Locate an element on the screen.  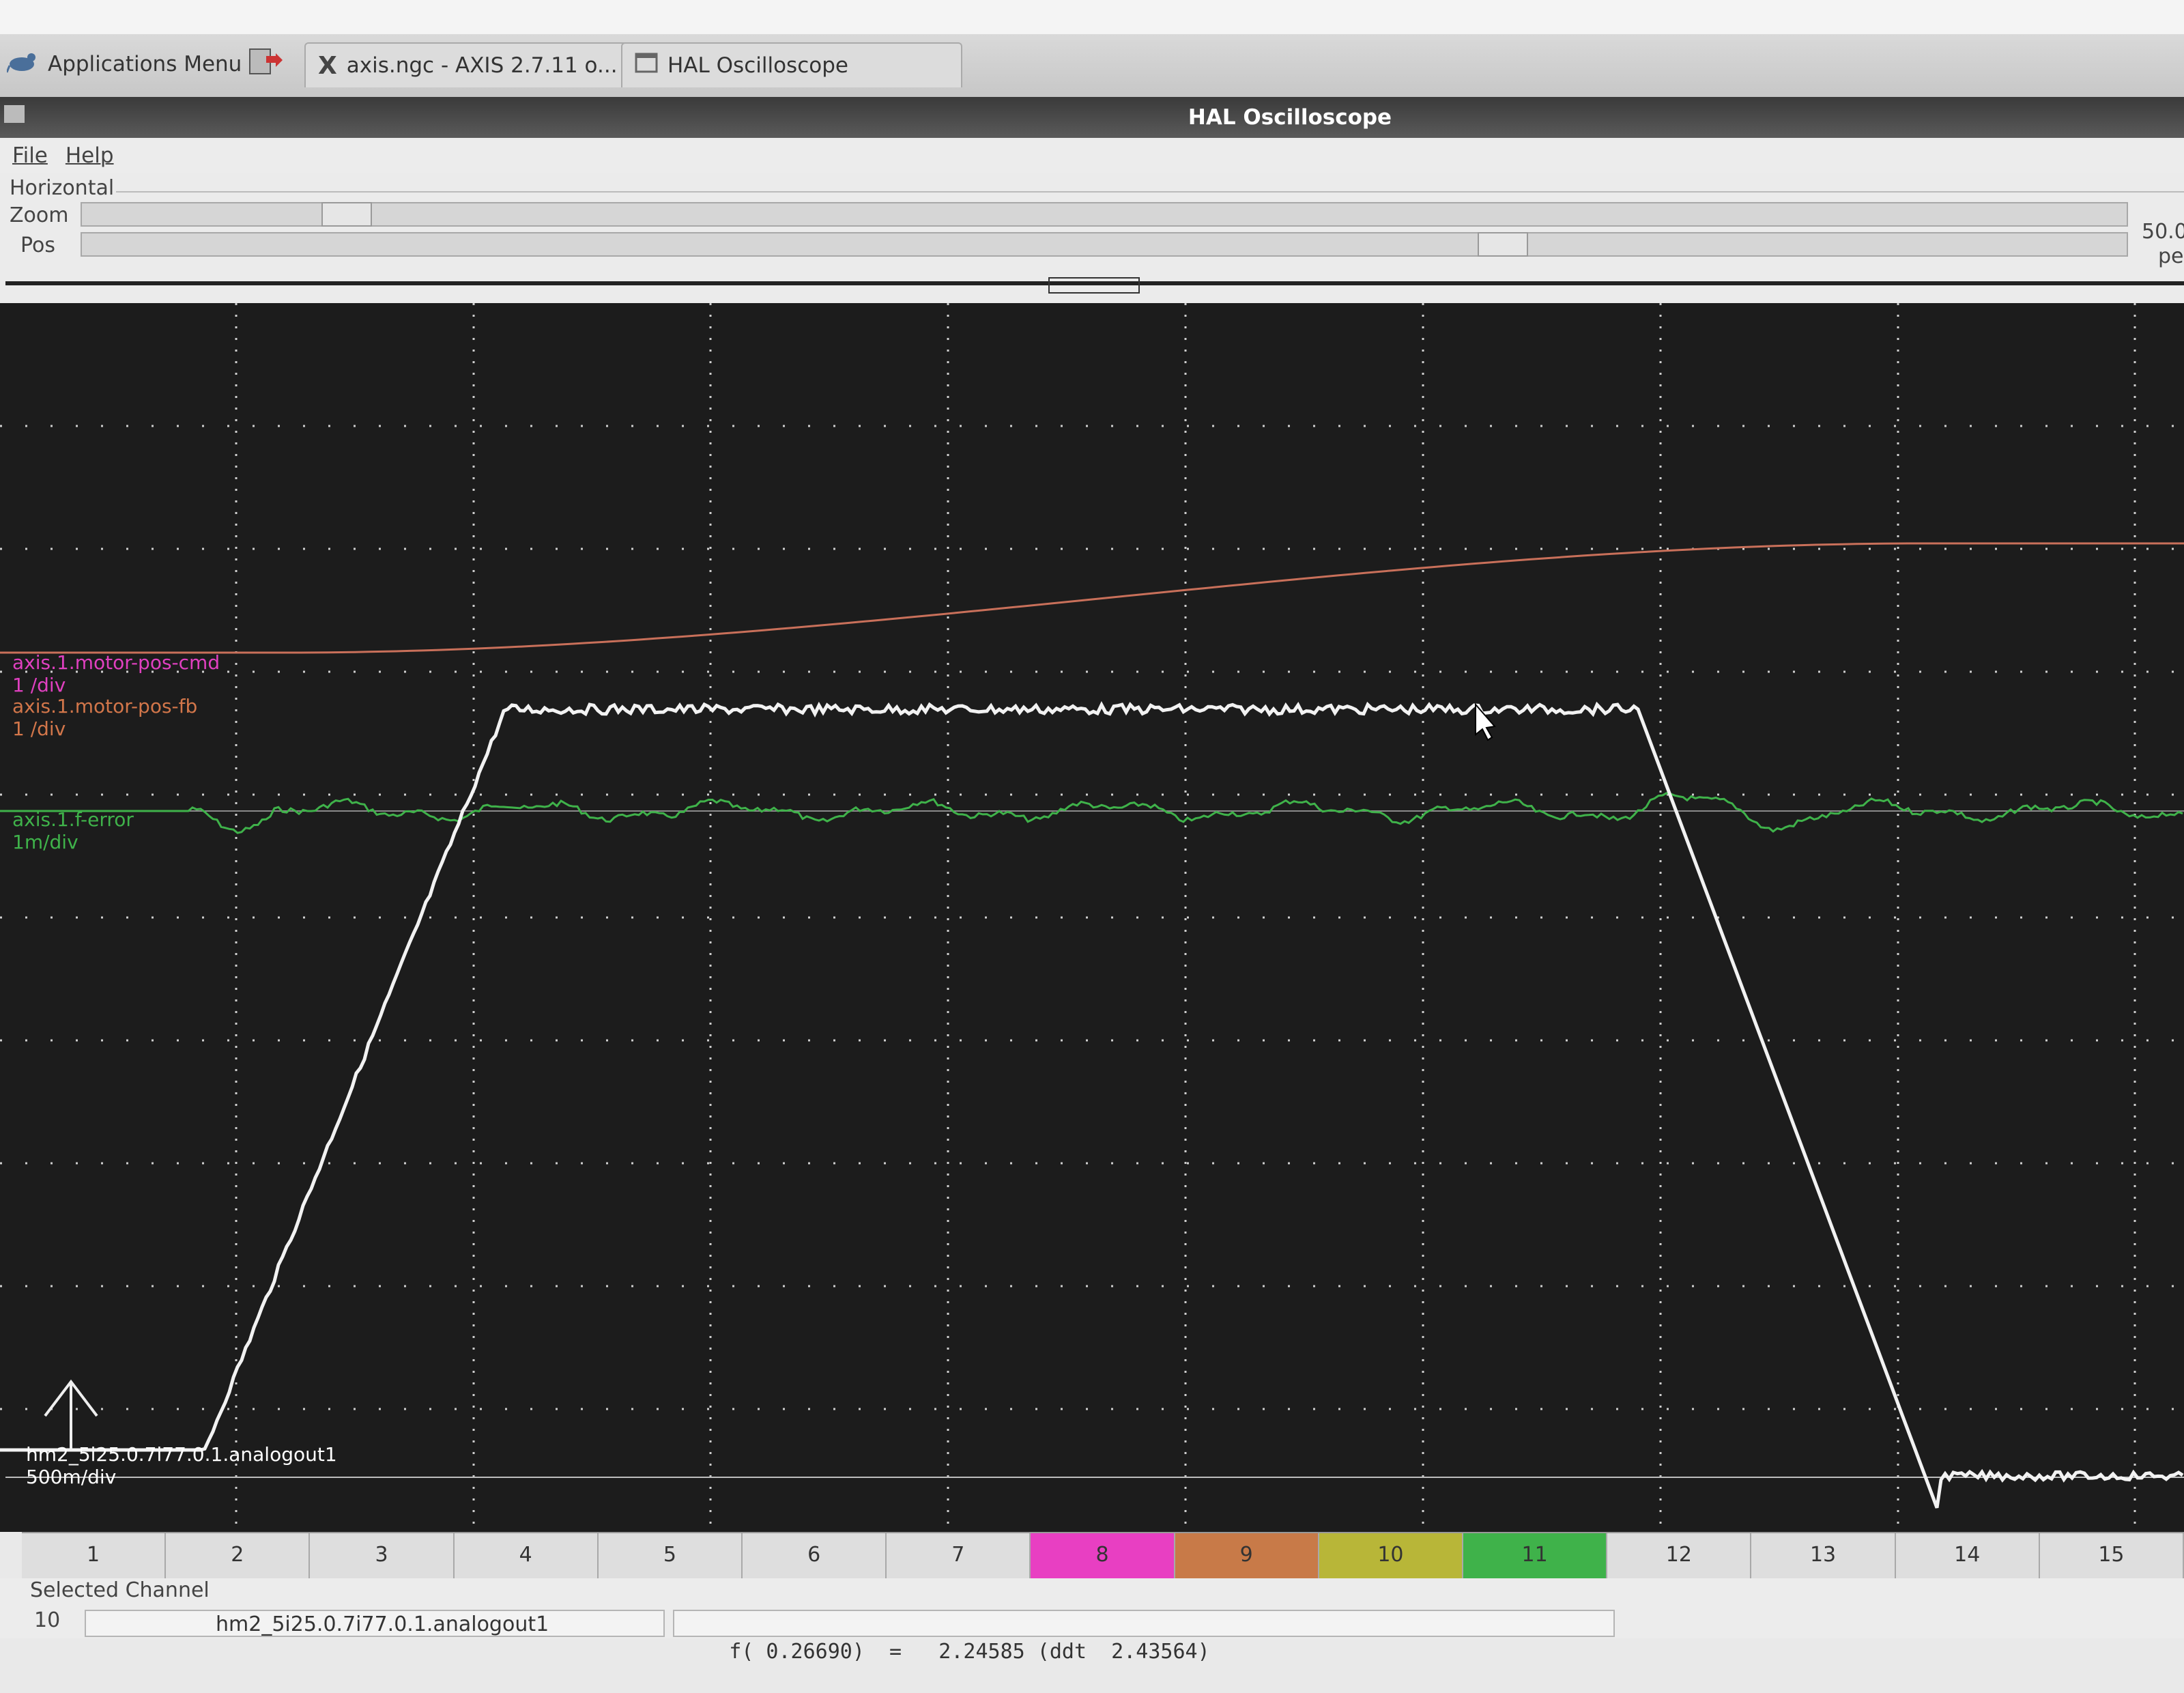
trigger-arrow-icon is located at coordinates (71, 1414).